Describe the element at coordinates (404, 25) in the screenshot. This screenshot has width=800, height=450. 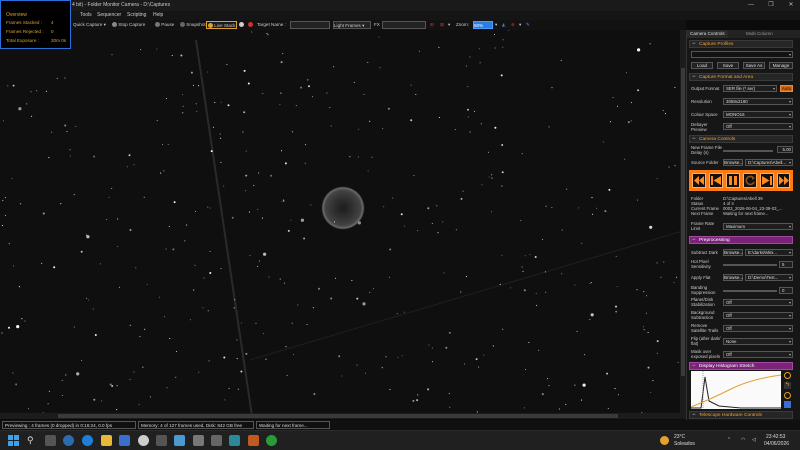
I see `fx-select` at that location.